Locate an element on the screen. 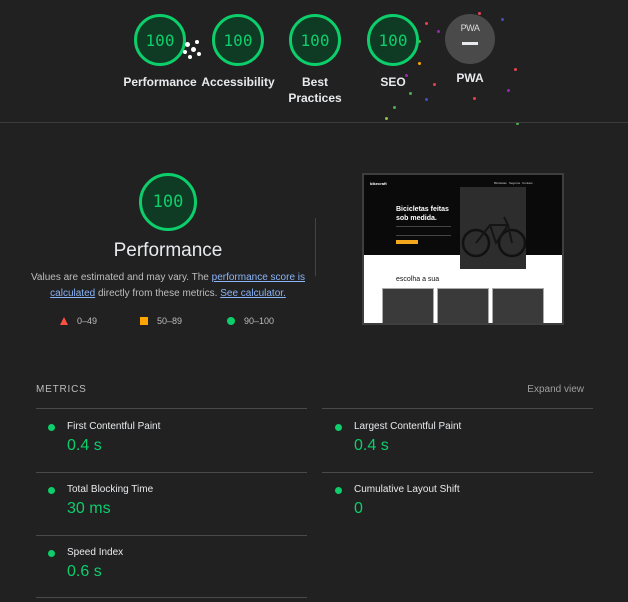 This screenshot has width=628, height=602. metric-value: 0 is located at coordinates (358, 508).